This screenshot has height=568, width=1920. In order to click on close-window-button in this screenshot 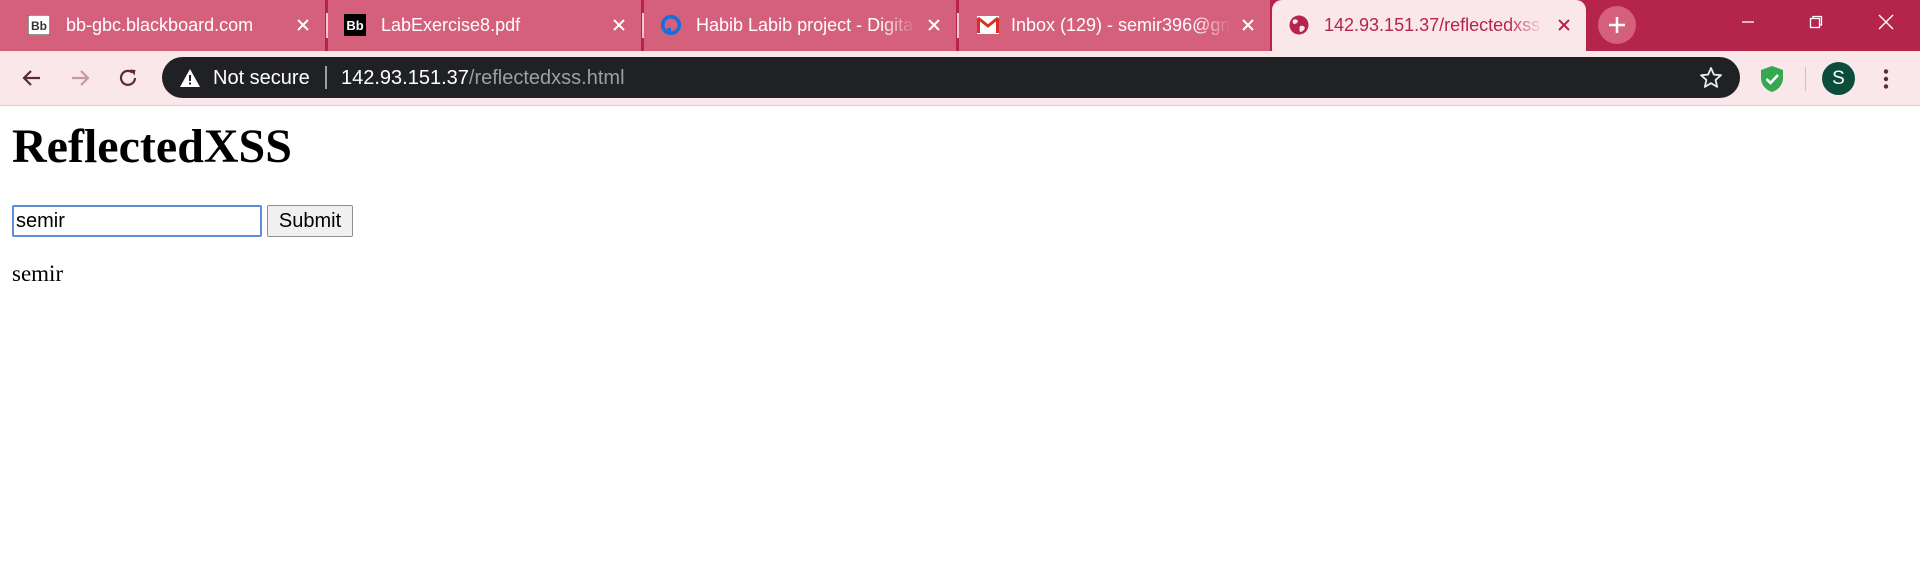, I will do `click(1886, 22)`.